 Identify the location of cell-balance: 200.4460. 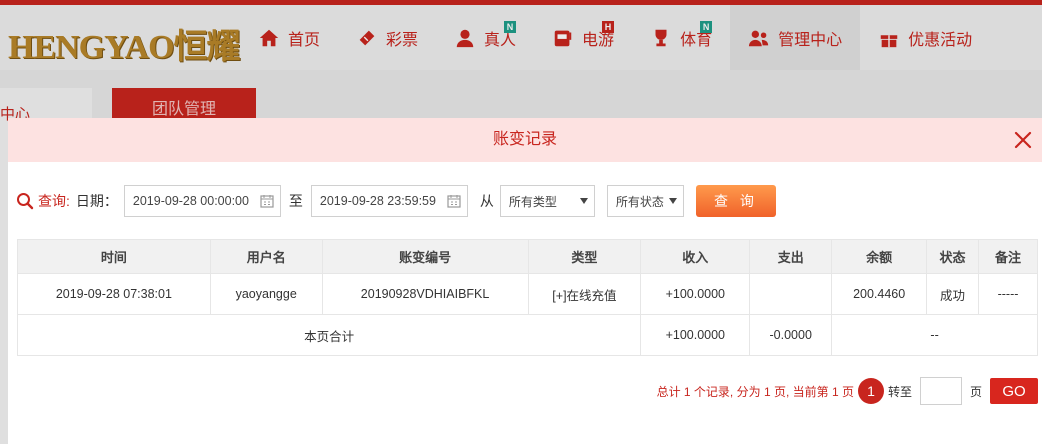
(879, 294).